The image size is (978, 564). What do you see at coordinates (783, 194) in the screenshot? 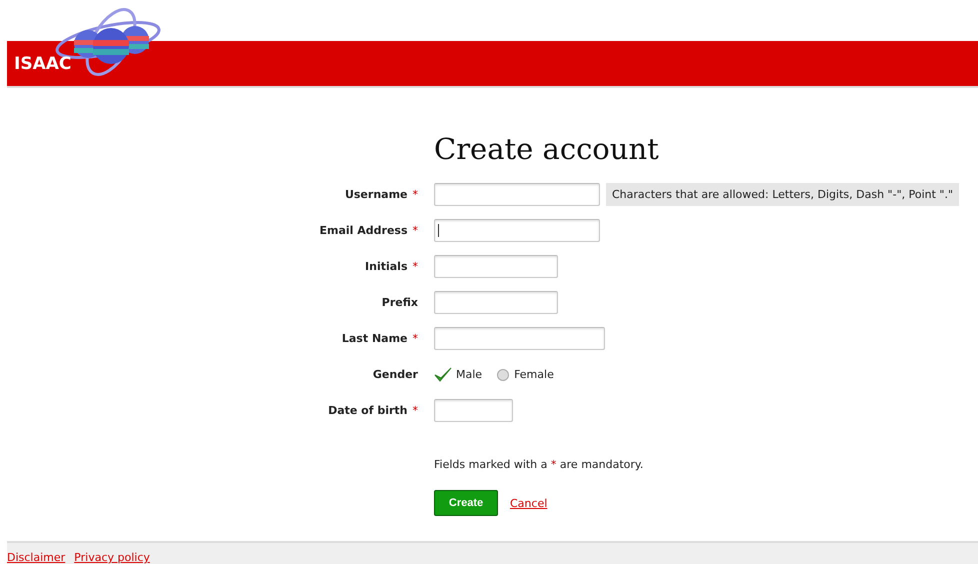
I see `hint-text: Characters that are allowed: Letters, Digits, Dash "-", Point "."` at bounding box center [783, 194].